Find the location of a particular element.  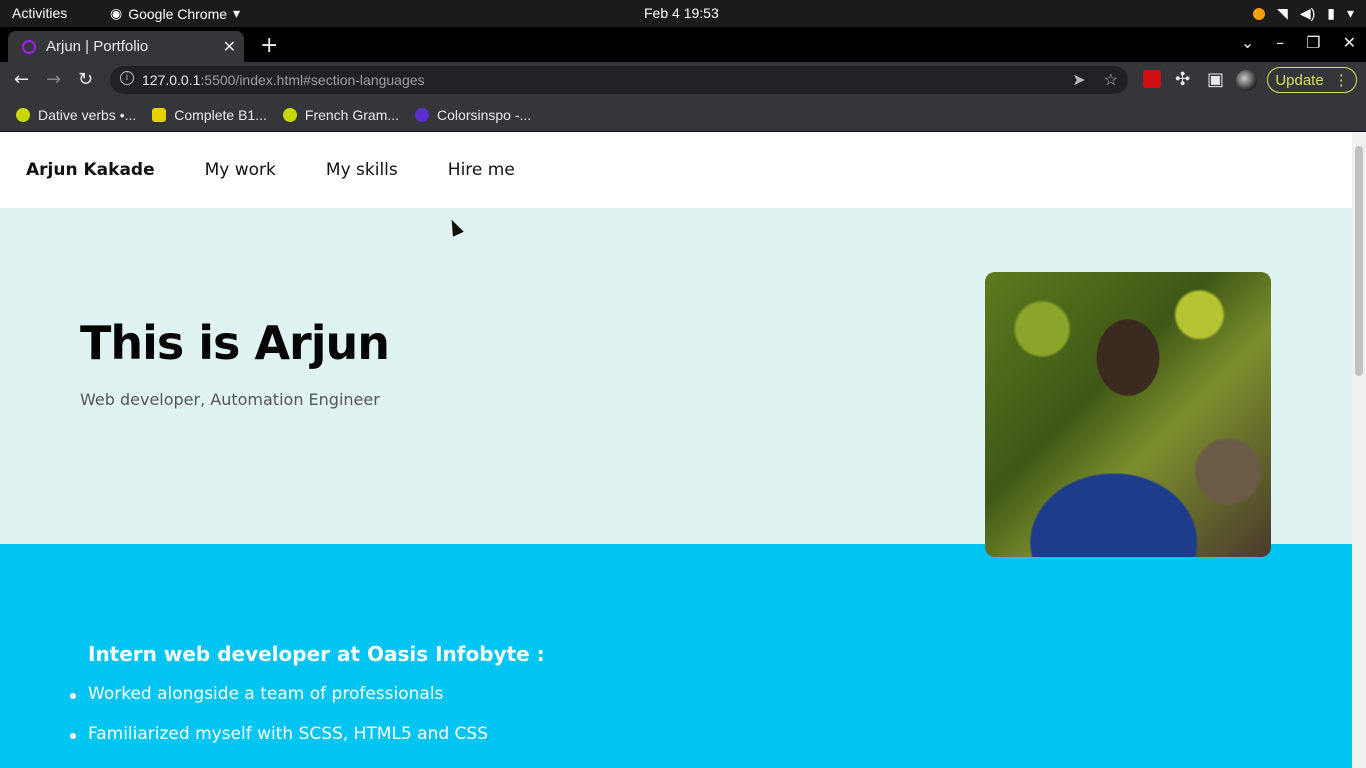

battery-icon: ▮ is located at coordinates (1331, 13).